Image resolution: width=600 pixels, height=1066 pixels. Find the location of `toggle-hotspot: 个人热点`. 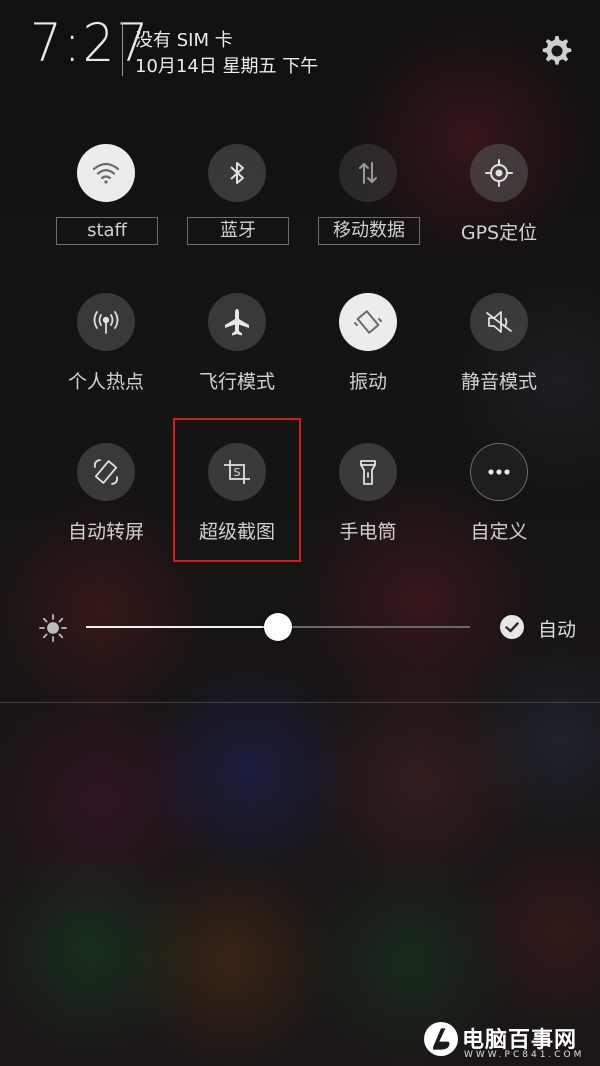

toggle-hotspot: 个人热点 is located at coordinates (106, 353).